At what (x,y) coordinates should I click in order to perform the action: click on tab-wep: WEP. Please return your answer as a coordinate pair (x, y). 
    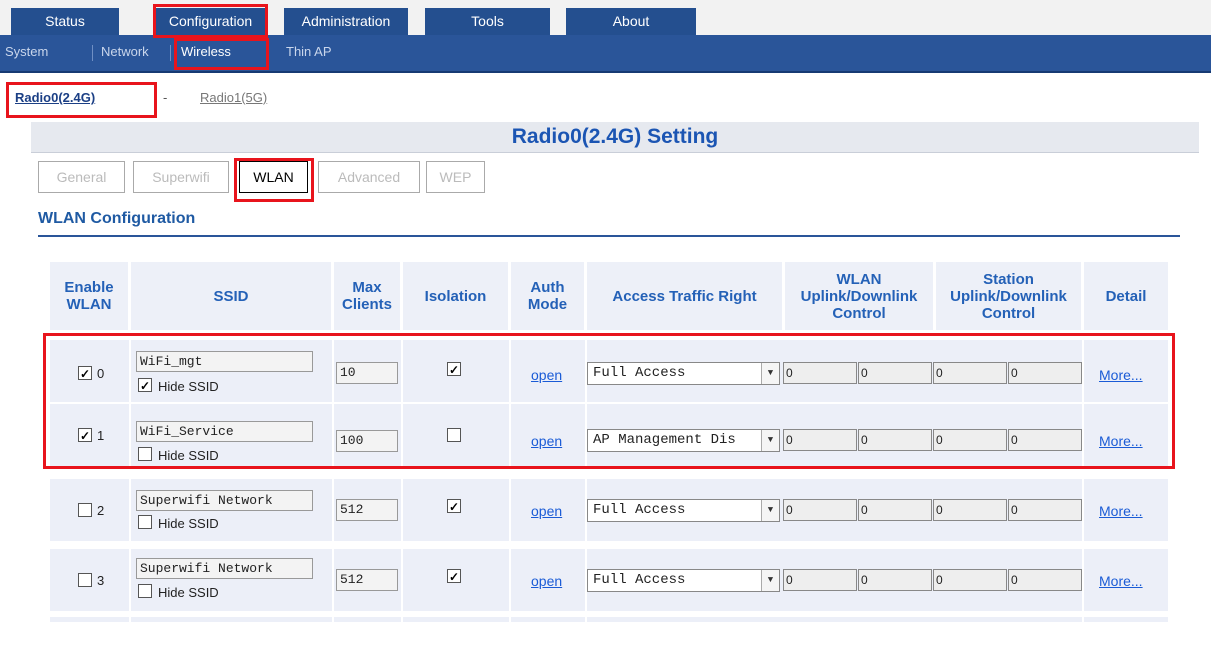
    Looking at the image, I should click on (455, 177).